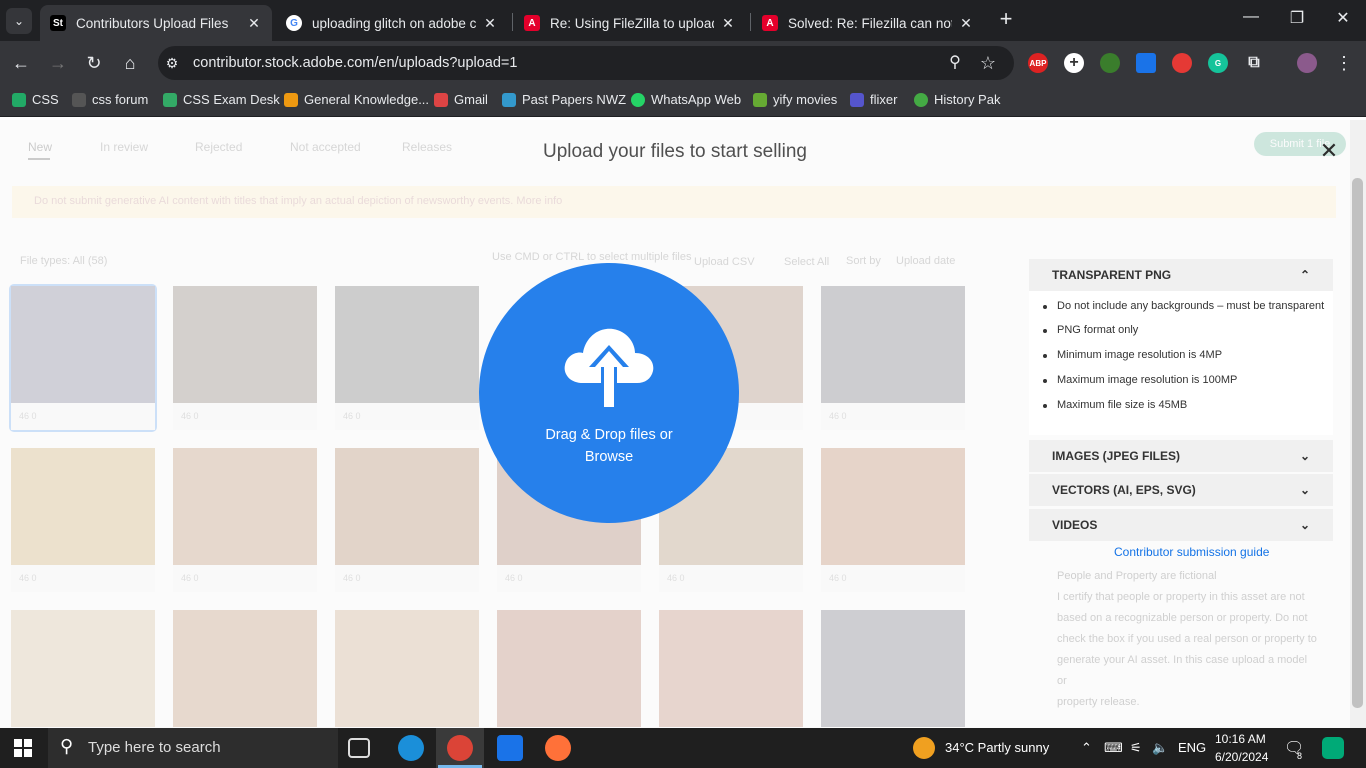 This screenshot has width=1366, height=768. Describe the element at coordinates (955, 63) in the screenshot. I see `zoom-search-icon: ⚲` at that location.